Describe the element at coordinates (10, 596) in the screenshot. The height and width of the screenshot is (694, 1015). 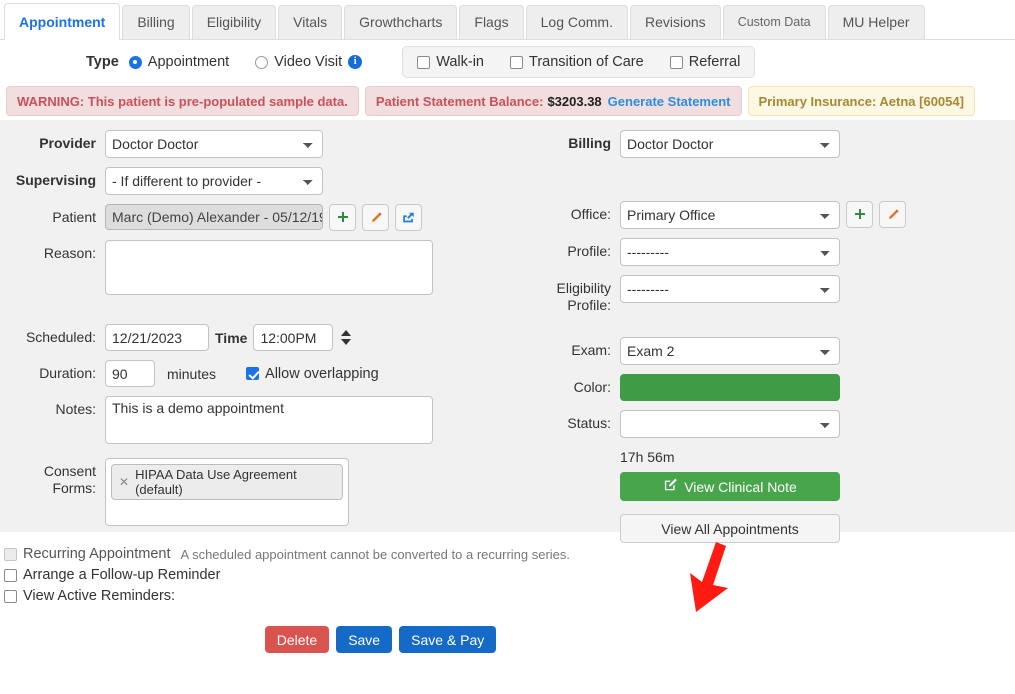
I see `checkbox-active-reminders-box` at that location.